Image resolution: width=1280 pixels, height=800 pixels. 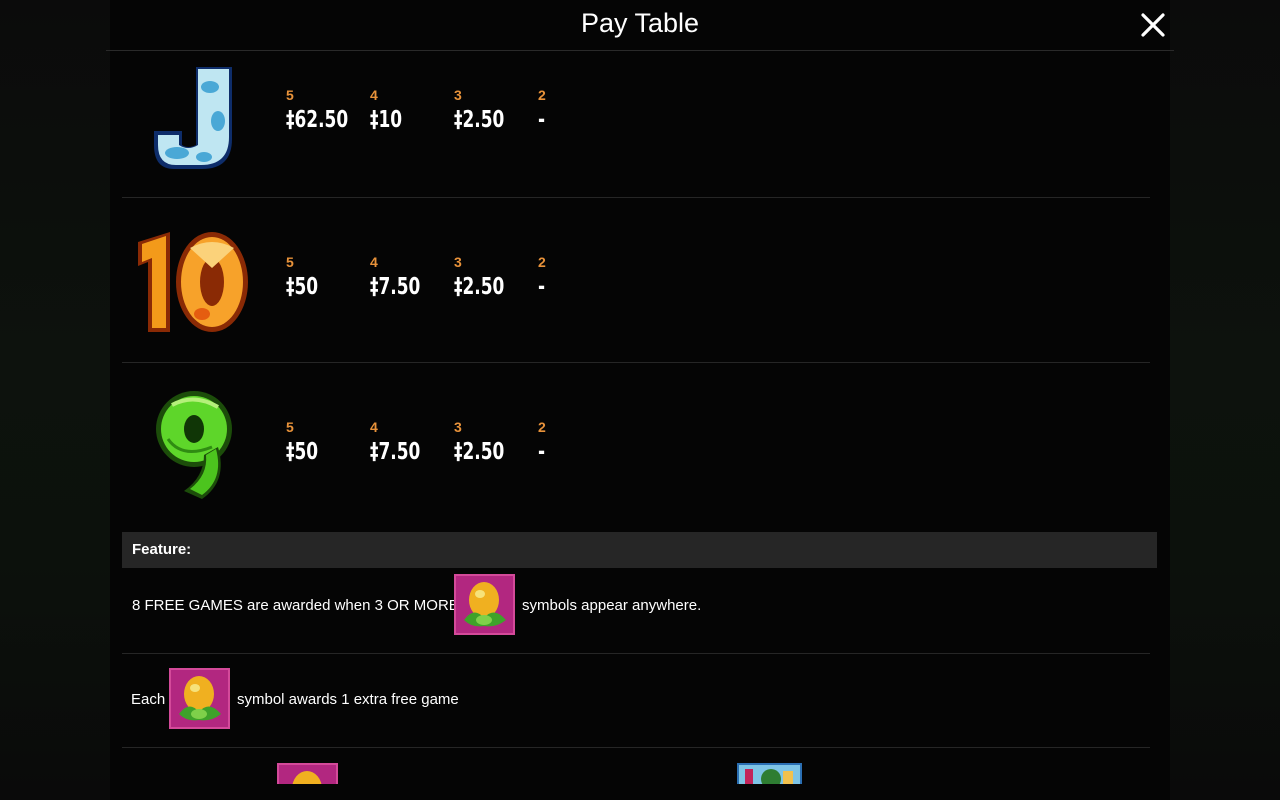 I want to click on page-title: Pay Table, so click(x=640, y=23).